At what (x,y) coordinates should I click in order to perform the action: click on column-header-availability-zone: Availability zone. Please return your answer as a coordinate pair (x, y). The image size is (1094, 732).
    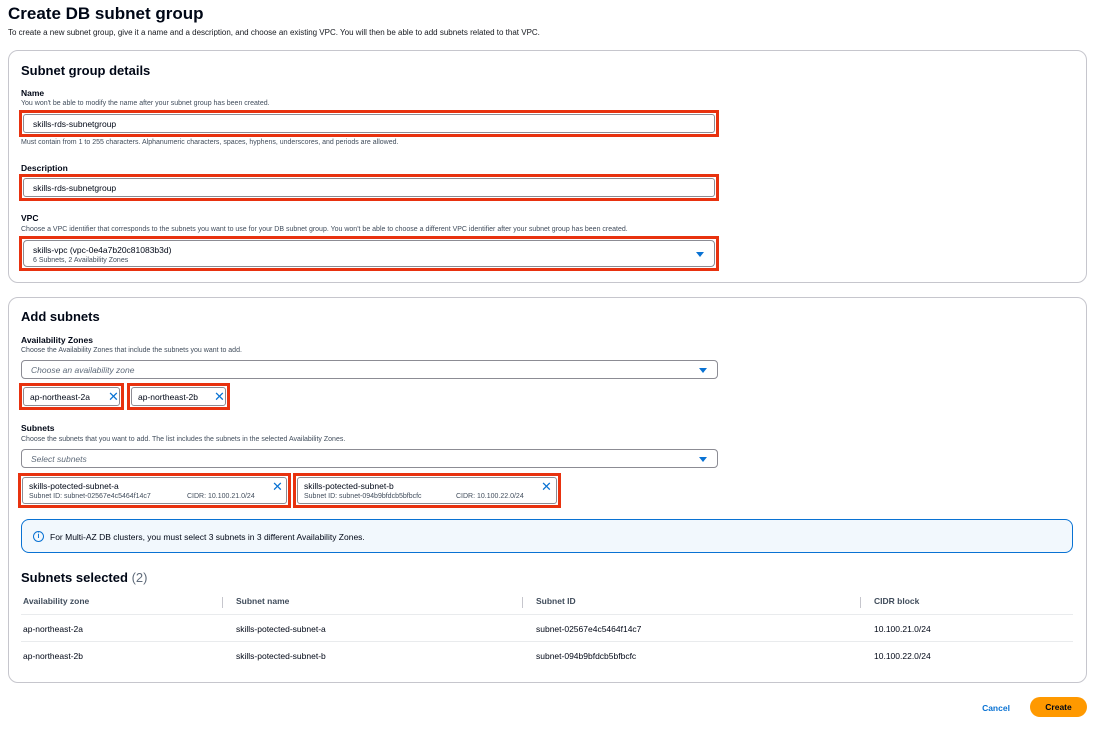
    Looking at the image, I should click on (56, 601).